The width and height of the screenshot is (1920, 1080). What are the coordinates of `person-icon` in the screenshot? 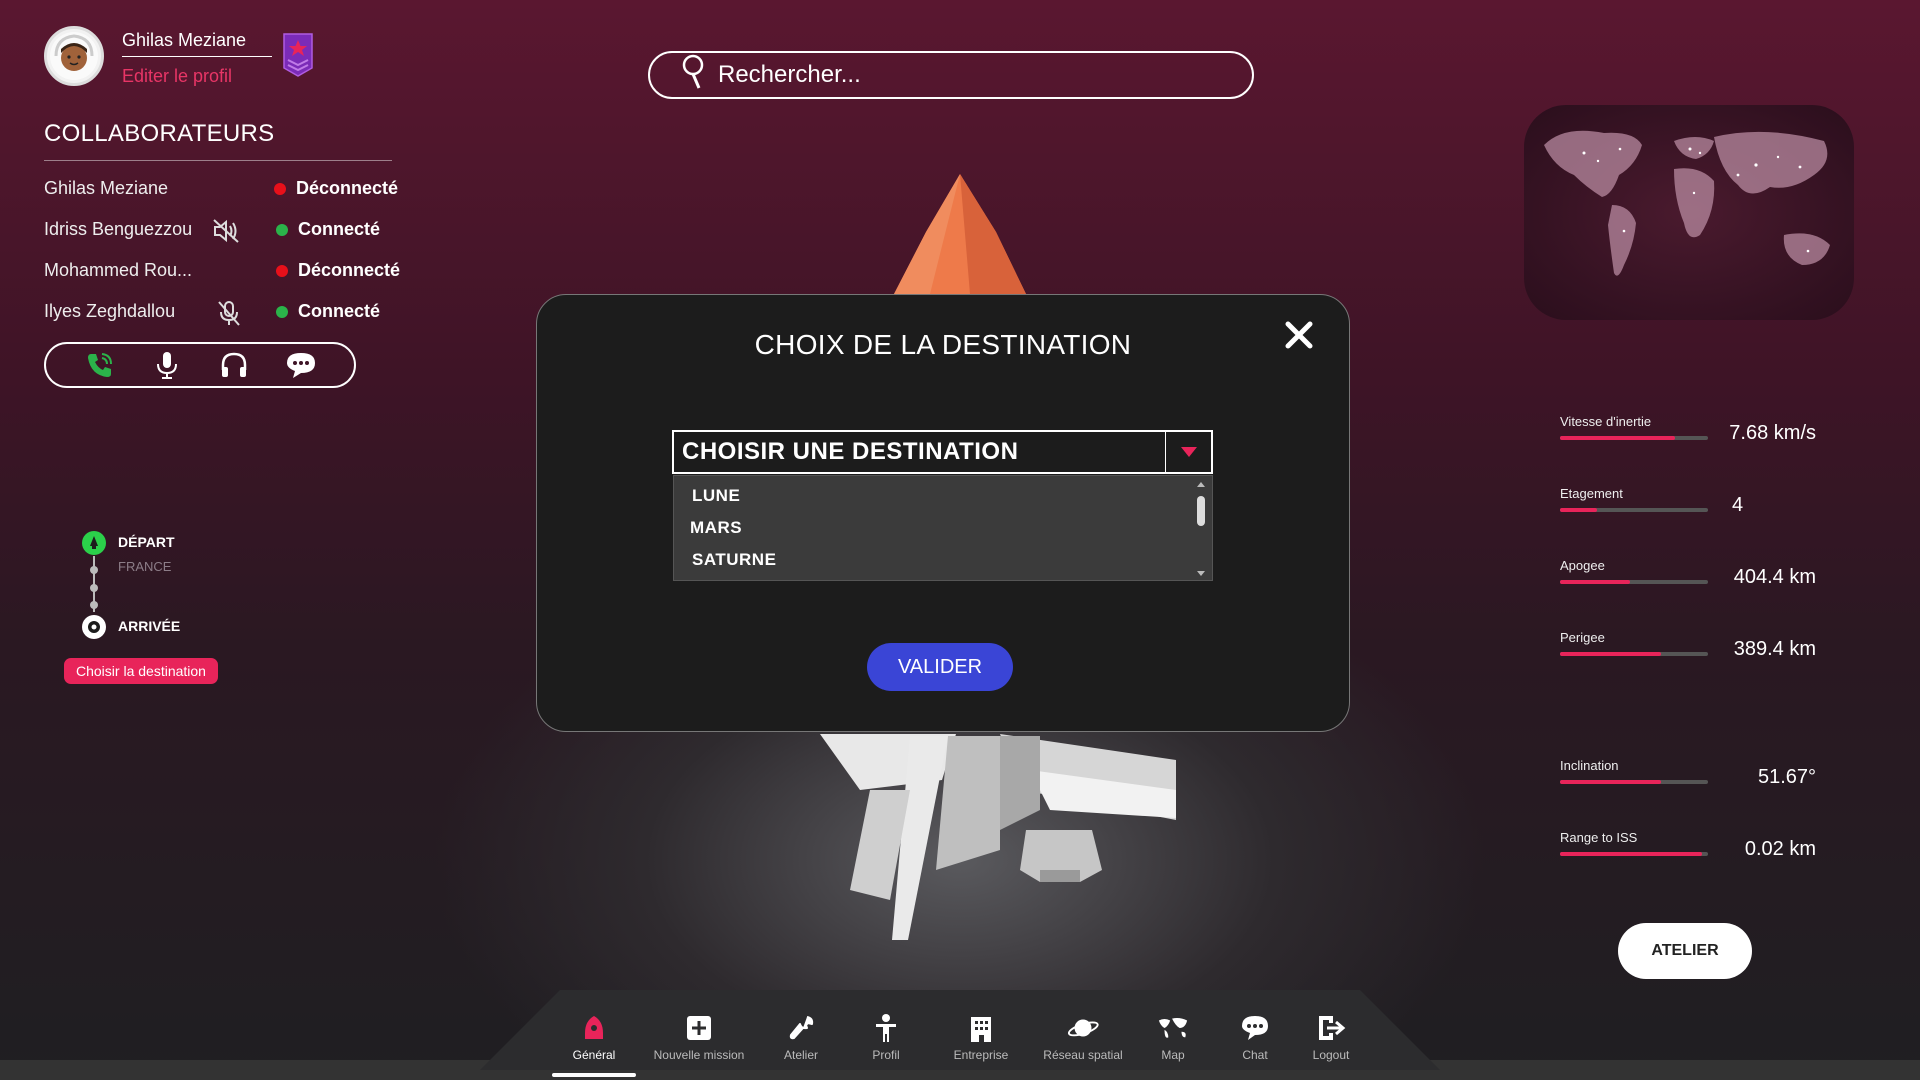 It's located at (886, 1028).